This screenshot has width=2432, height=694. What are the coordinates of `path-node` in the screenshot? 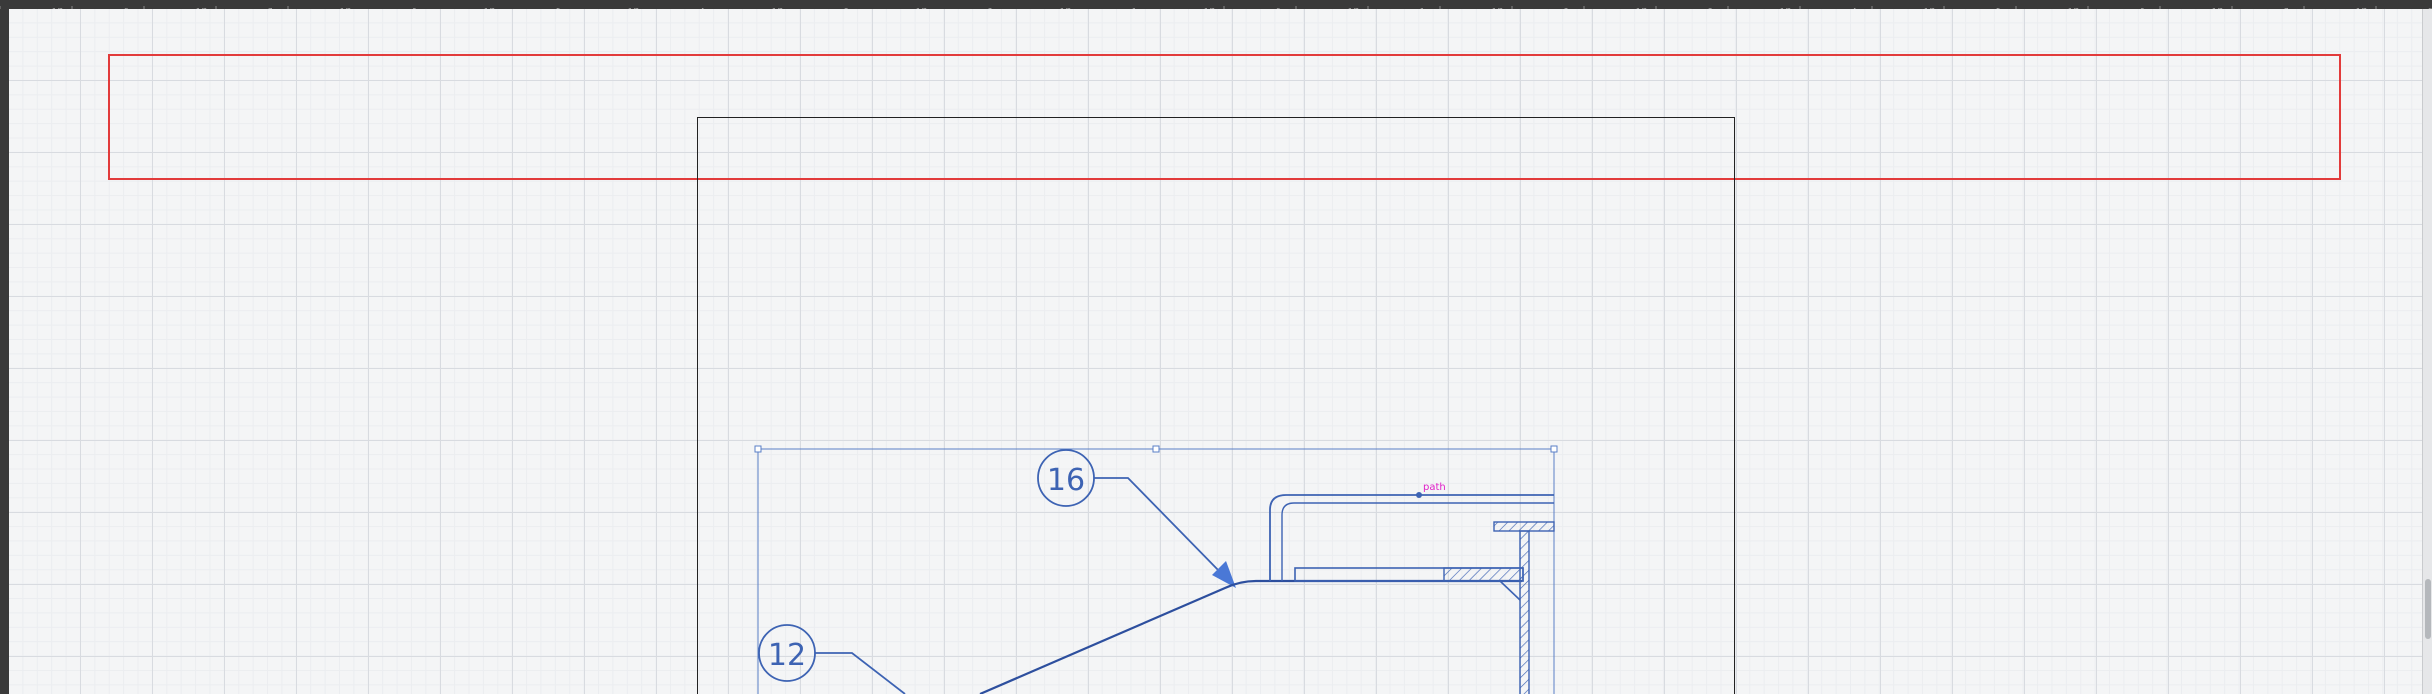 It's located at (1419, 495).